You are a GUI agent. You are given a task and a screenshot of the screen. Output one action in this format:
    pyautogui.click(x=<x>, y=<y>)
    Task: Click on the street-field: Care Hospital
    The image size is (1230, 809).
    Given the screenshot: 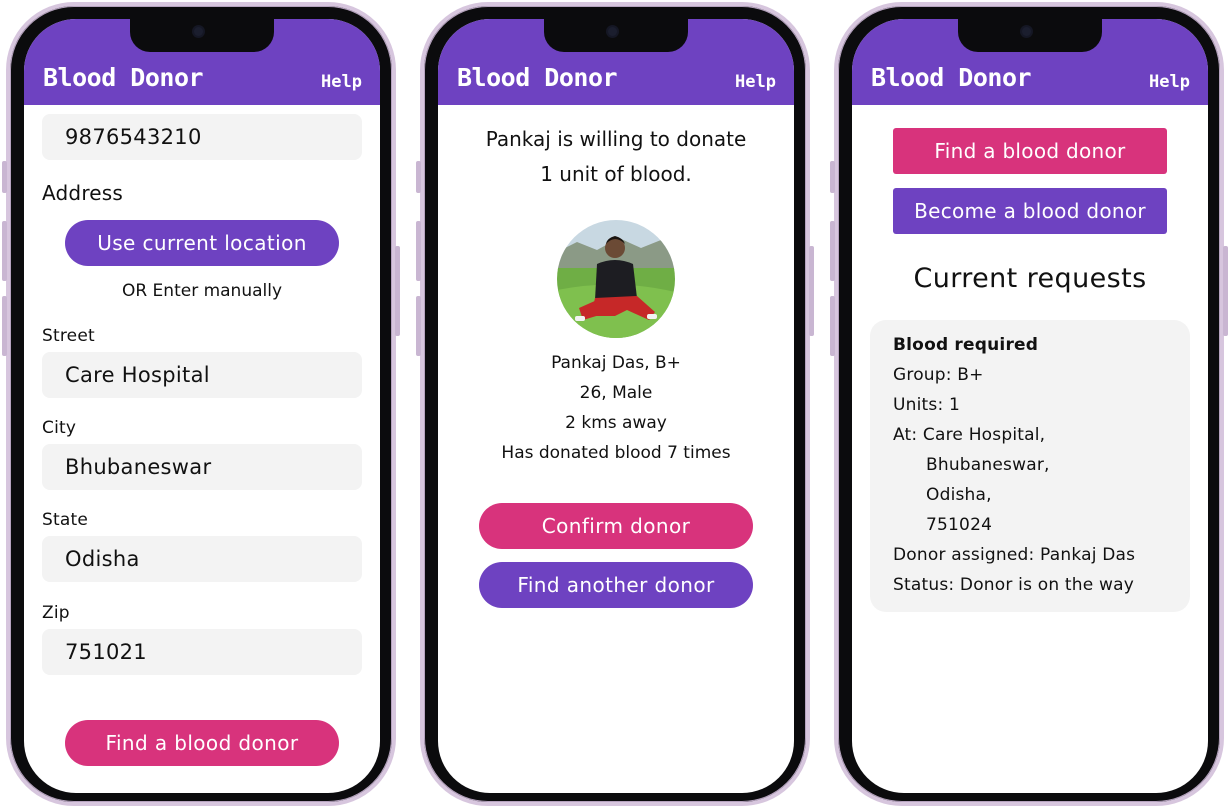 What is the action you would take?
    pyautogui.click(x=202, y=375)
    